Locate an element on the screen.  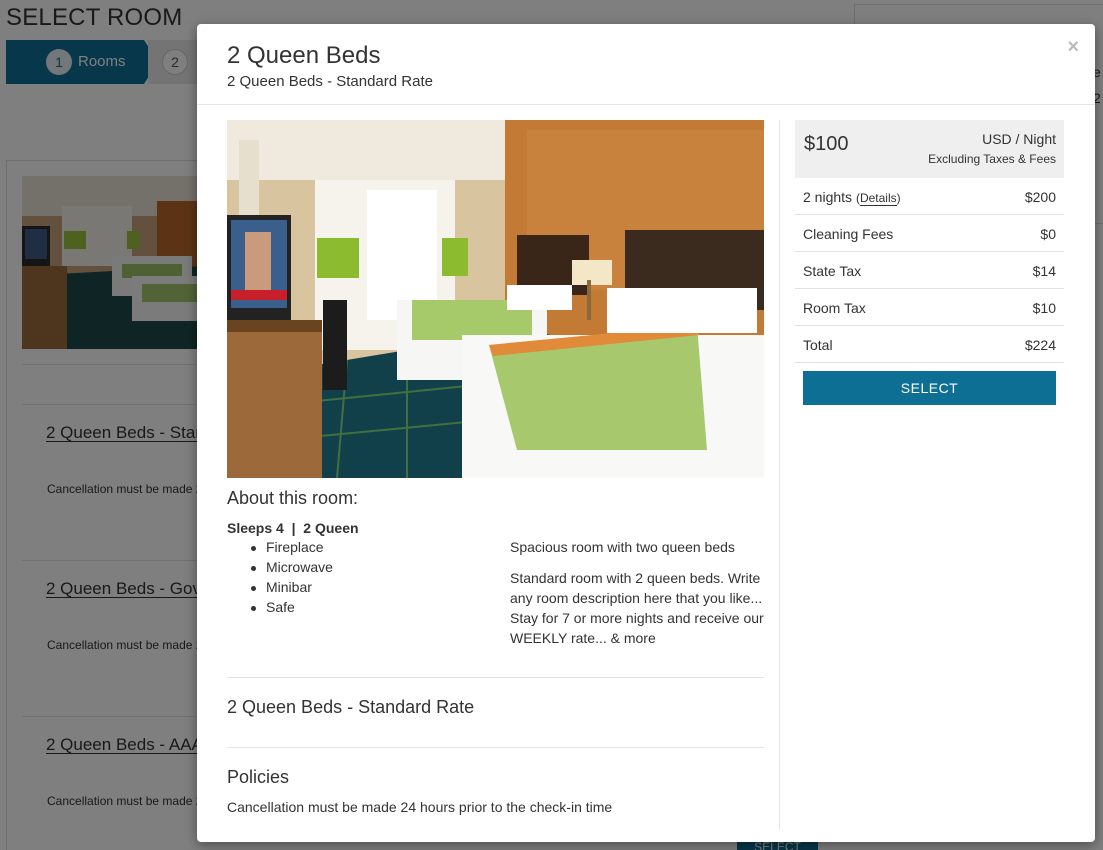
sleeps-line: Sleeps 4 | 2 Queen is located at coordinates (293, 528).